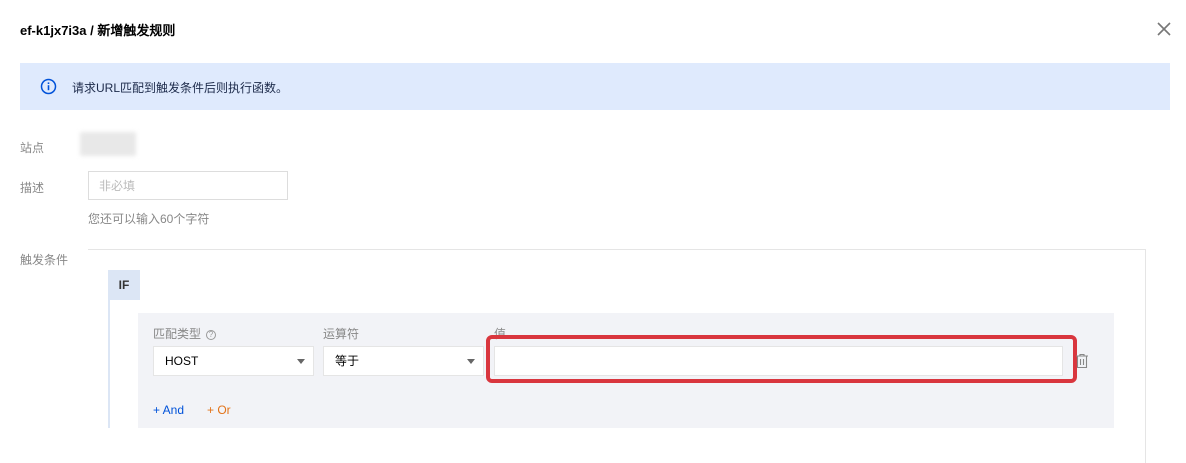  I want to click on if-badge: IF, so click(124, 285).